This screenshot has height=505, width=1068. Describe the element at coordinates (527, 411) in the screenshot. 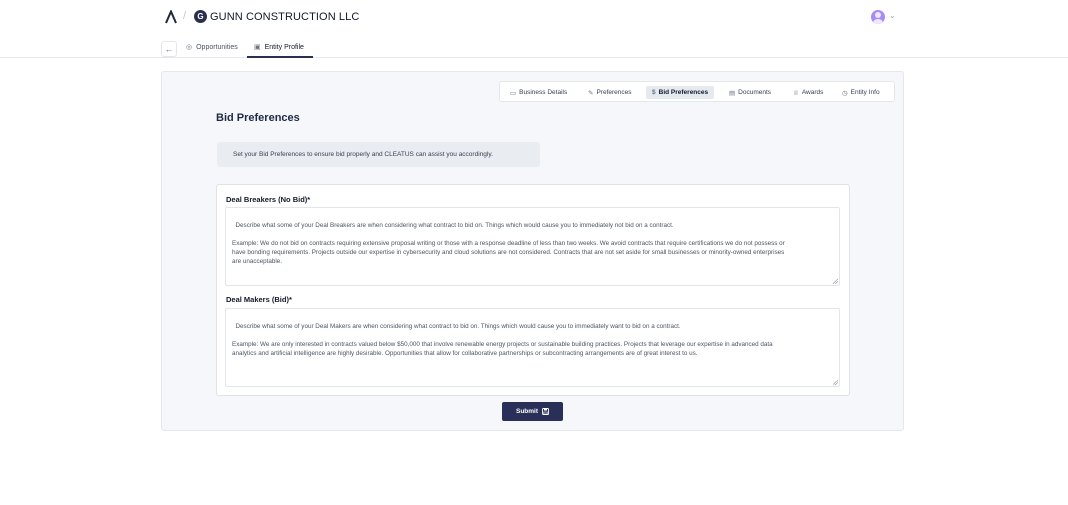

I see `submit-label: Submit` at that location.